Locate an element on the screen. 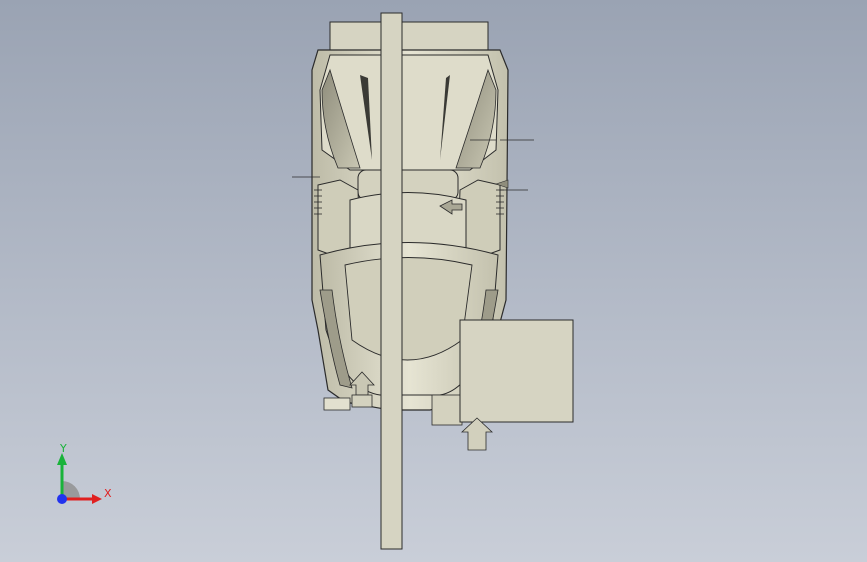 This screenshot has height=562, width=867. top-mounting-plate is located at coordinates (409, 36).